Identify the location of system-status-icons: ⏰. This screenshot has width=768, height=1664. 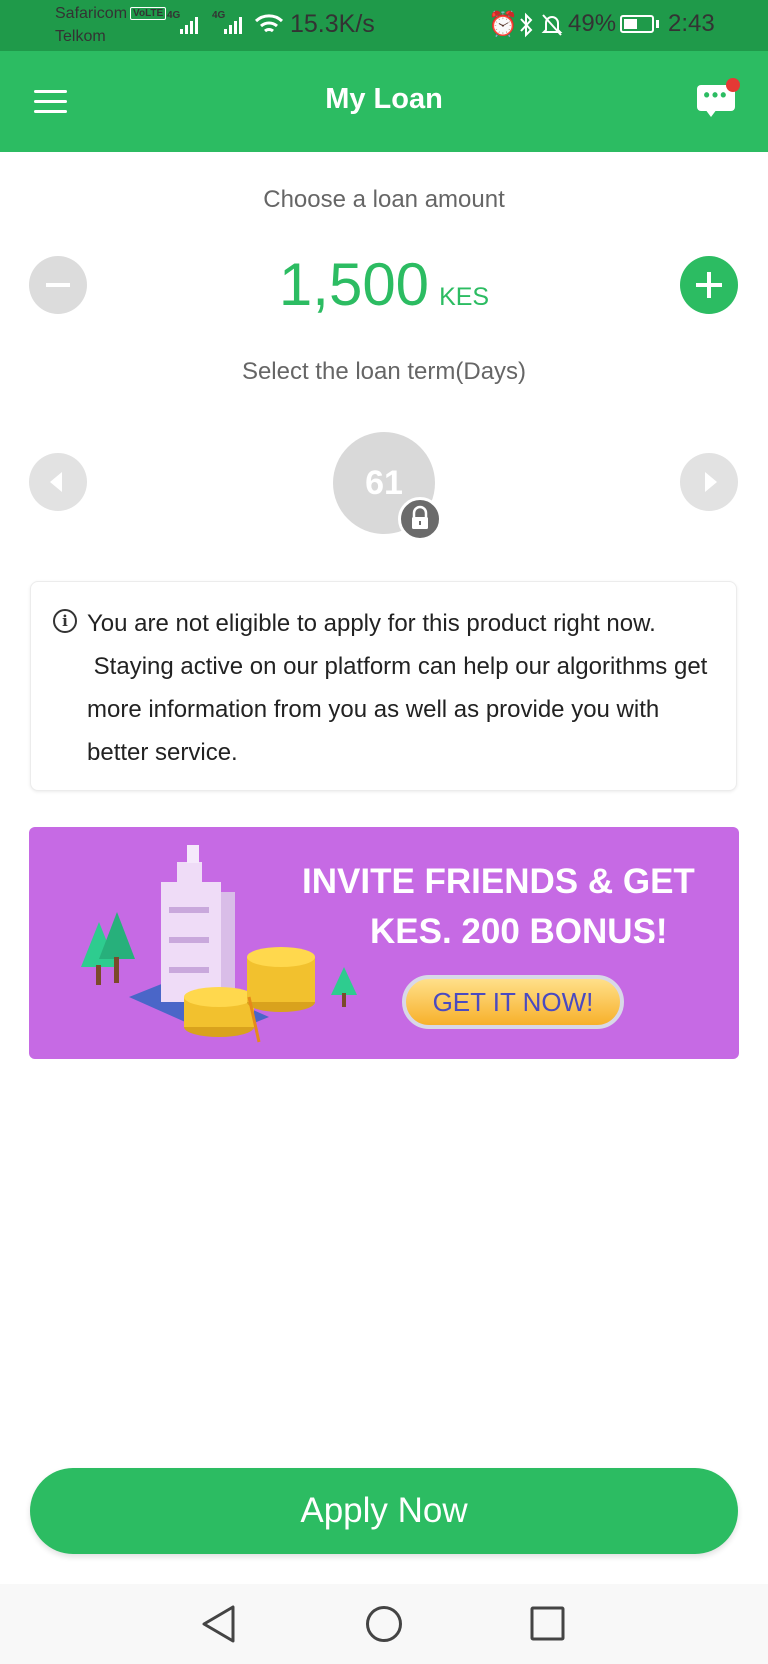
(504, 24).